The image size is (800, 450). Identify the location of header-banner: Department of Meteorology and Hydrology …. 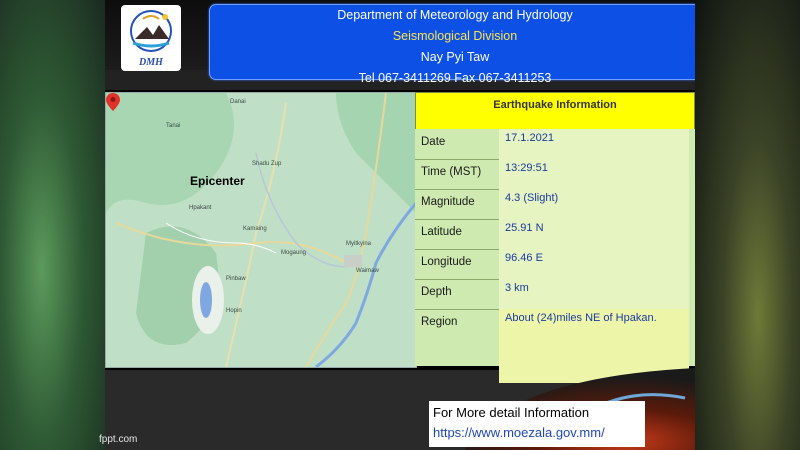
(452, 44).